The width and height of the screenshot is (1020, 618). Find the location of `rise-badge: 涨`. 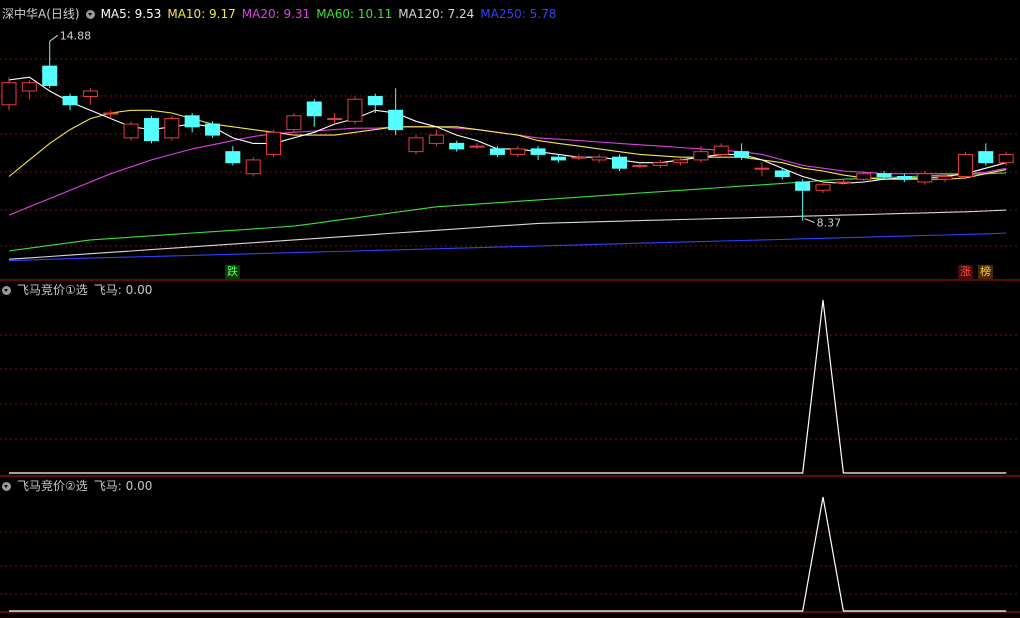

rise-badge: 涨 is located at coordinates (965, 272).